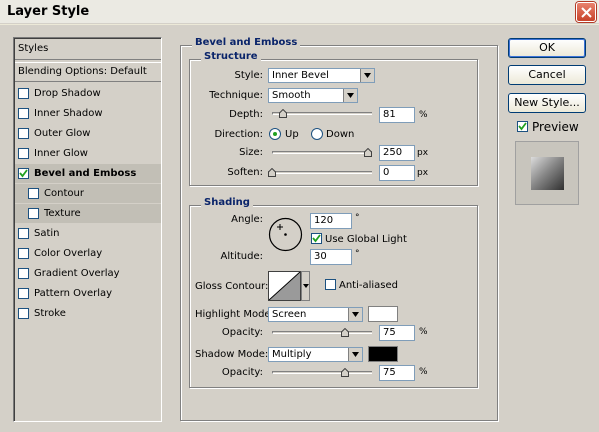 The width and height of the screenshot is (599, 432). What do you see at coordinates (320, 172) in the screenshot?
I see `soften-slider` at bounding box center [320, 172].